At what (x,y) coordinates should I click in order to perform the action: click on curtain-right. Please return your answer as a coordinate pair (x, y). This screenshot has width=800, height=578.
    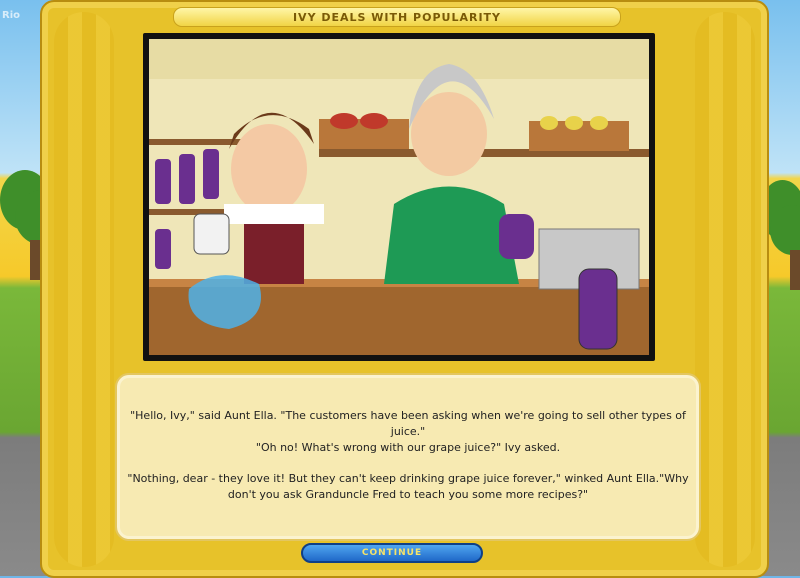
    Looking at the image, I should click on (725, 289).